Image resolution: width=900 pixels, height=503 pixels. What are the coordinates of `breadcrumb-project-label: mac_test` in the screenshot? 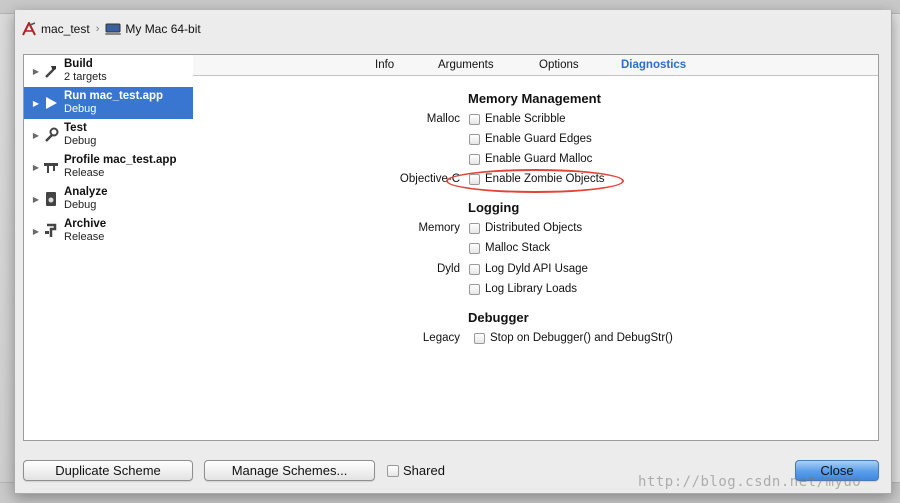 It's located at (65, 29).